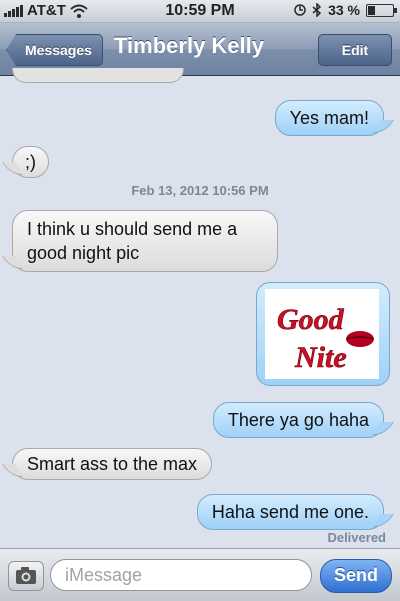 Image resolution: width=400 pixels, height=601 pixels. I want to click on message-text: Haha send me one., so click(290, 512).